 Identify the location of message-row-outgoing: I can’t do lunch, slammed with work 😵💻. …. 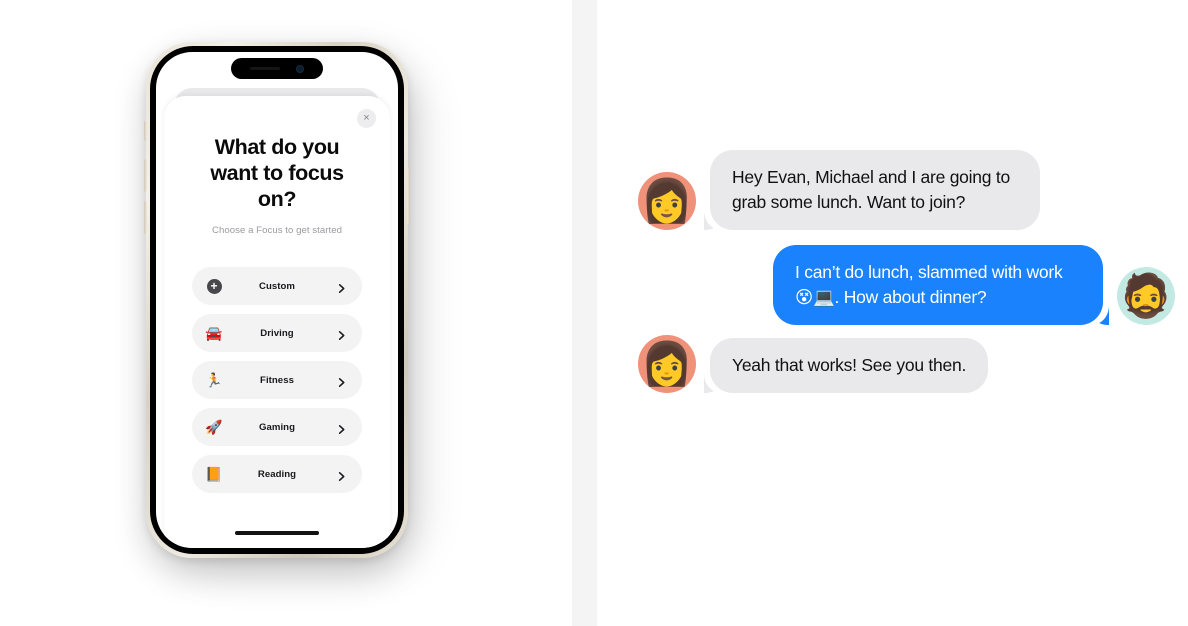
(974, 285).